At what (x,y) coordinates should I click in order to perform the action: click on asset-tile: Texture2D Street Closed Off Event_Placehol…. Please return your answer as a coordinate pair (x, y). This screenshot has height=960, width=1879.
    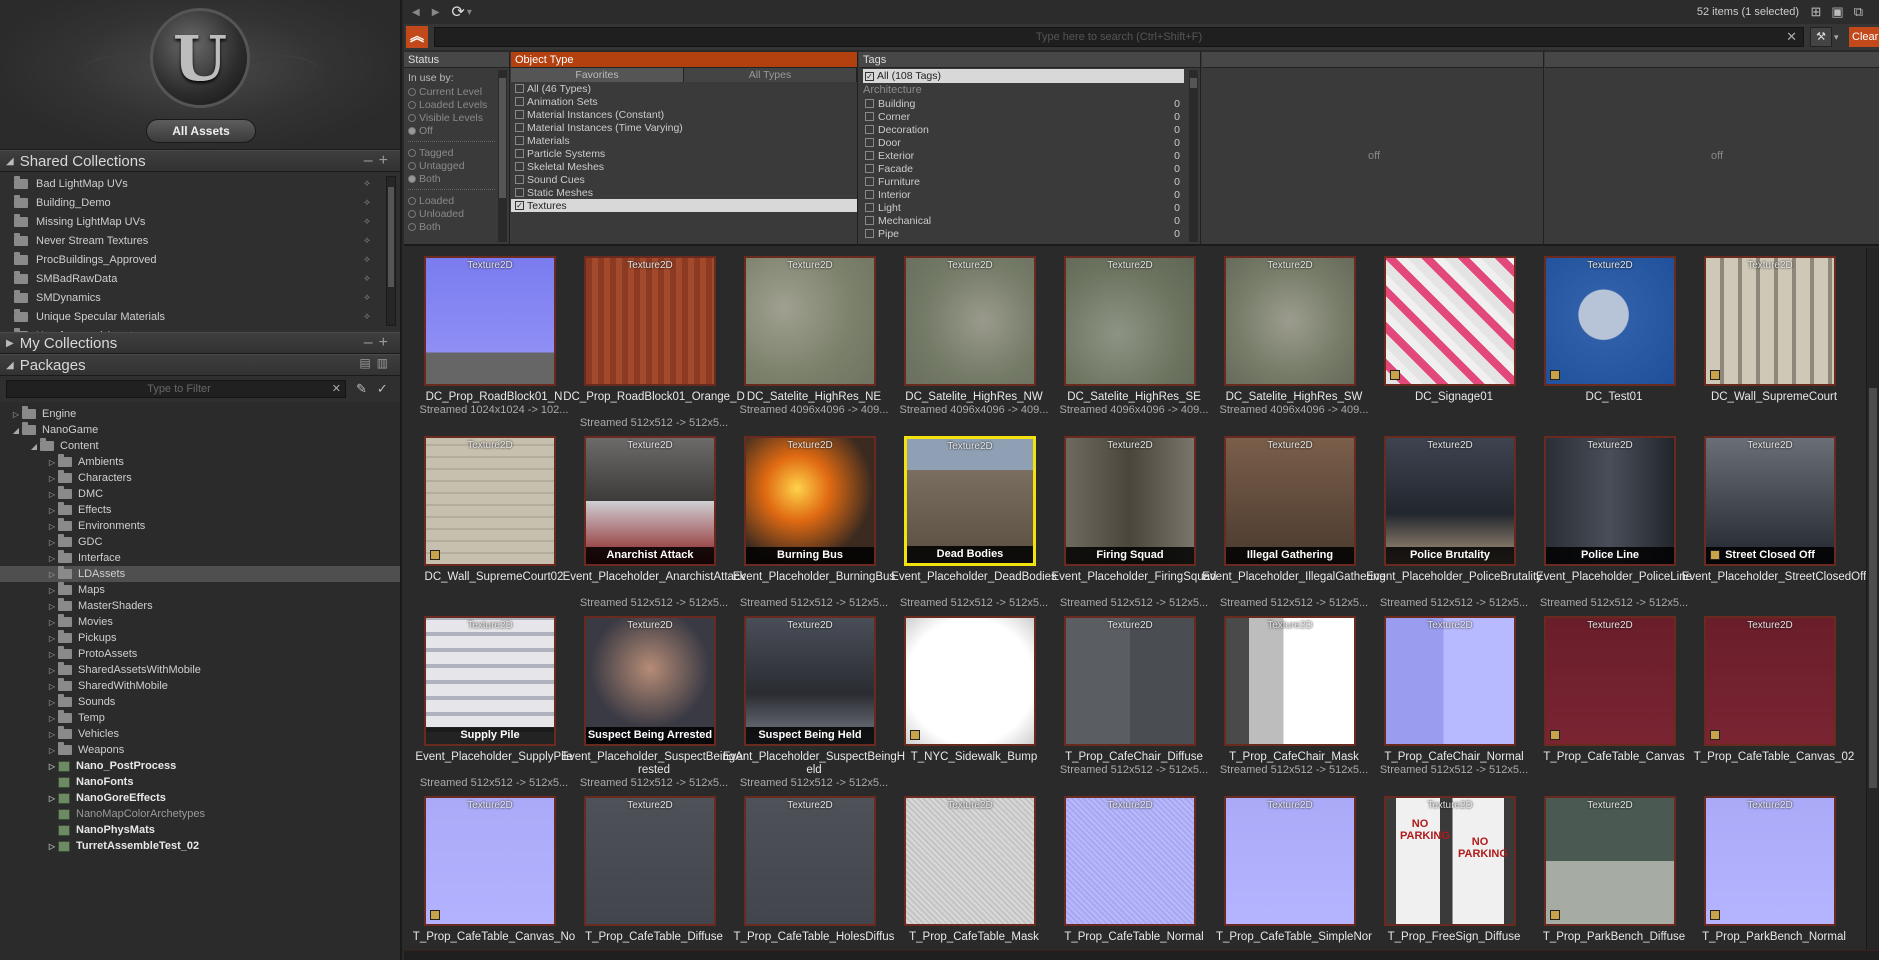
    Looking at the image, I should click on (1773, 523).